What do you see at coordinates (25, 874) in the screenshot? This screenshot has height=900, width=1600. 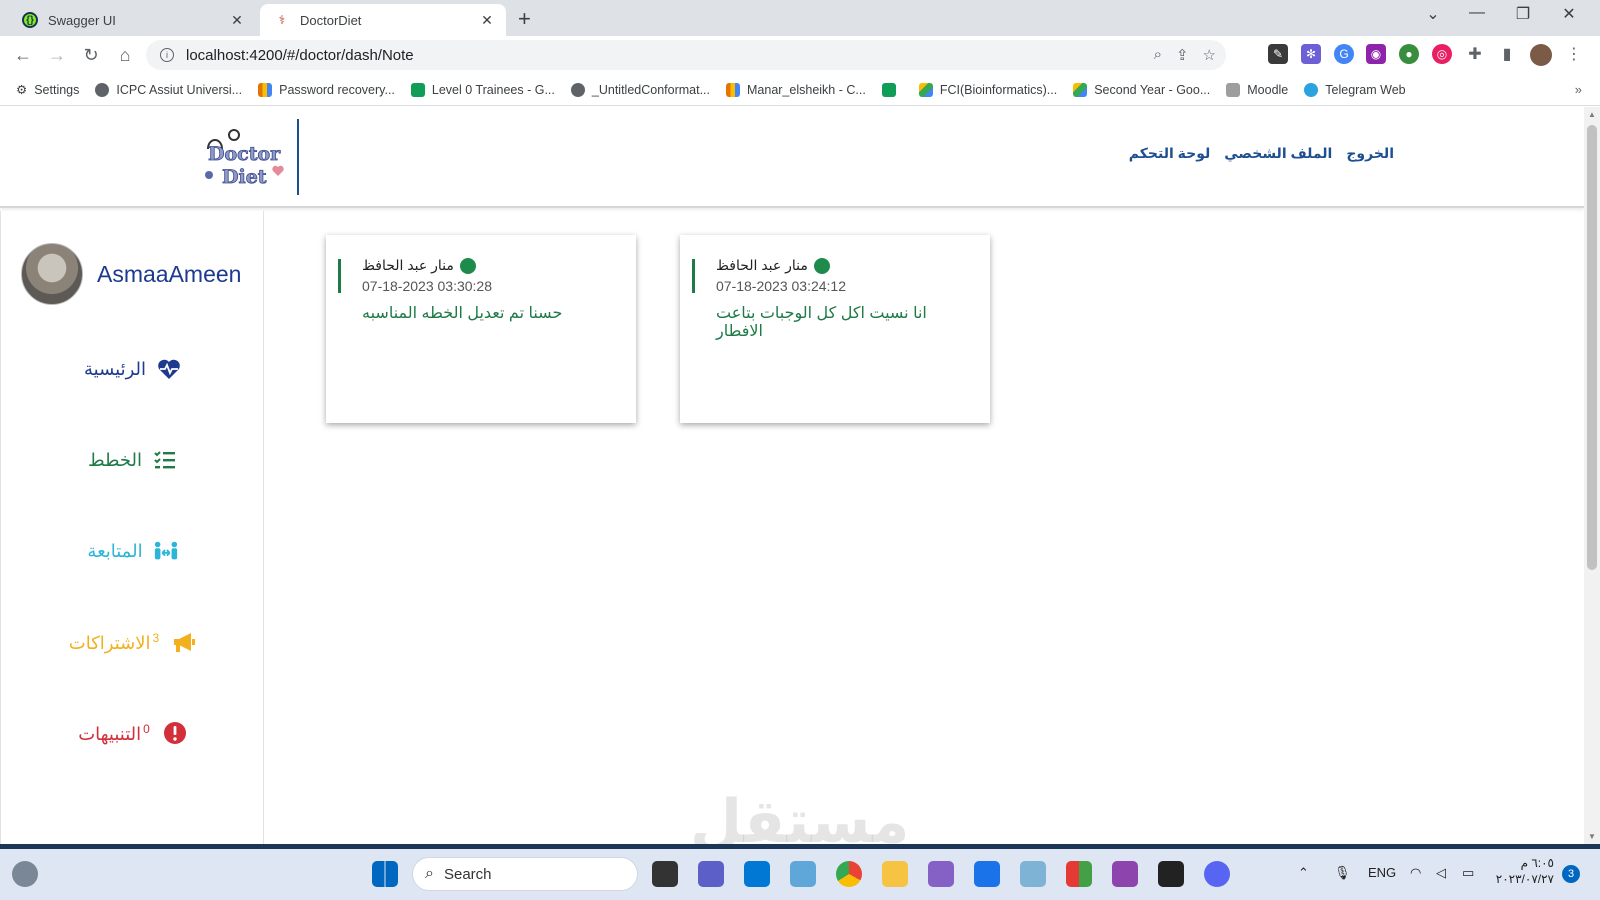 I see `widgets-icon` at bounding box center [25, 874].